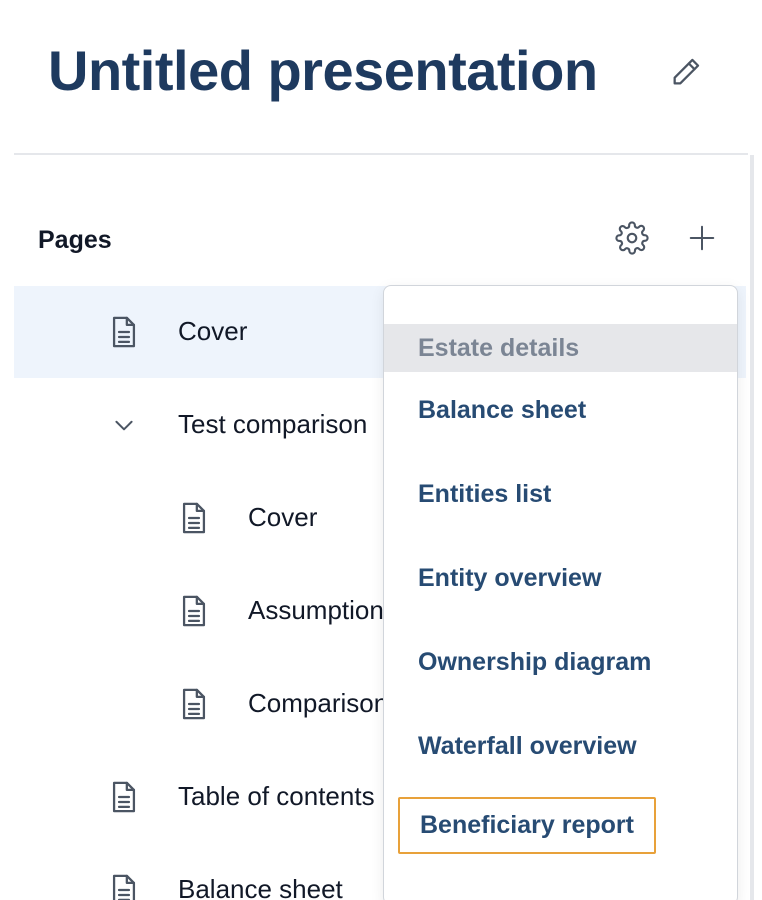  I want to click on page-title: Untitled presentation, so click(323, 70).